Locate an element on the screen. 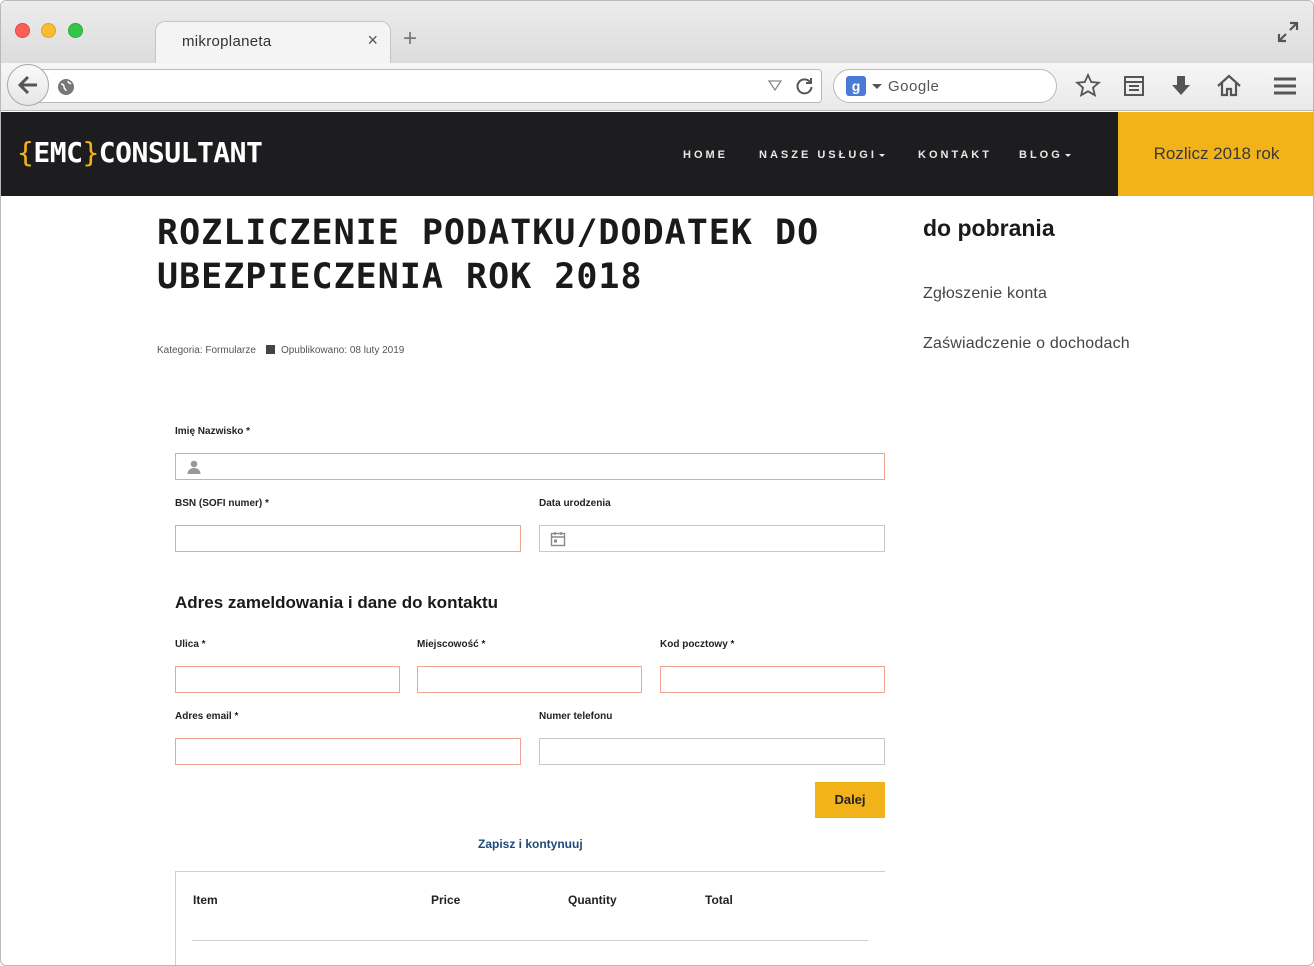  back-arrow-icon is located at coordinates (27, 85).